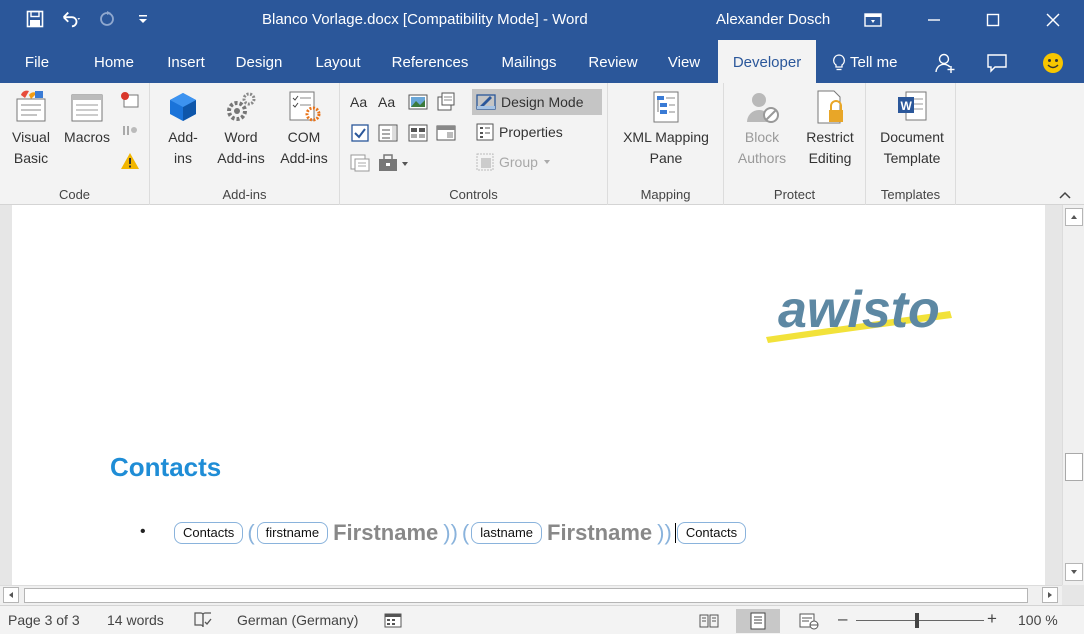 Image resolution: width=1084 pixels, height=634 pixels. What do you see at coordinates (44, 620) in the screenshot?
I see `page-count: Page 3 of 3` at bounding box center [44, 620].